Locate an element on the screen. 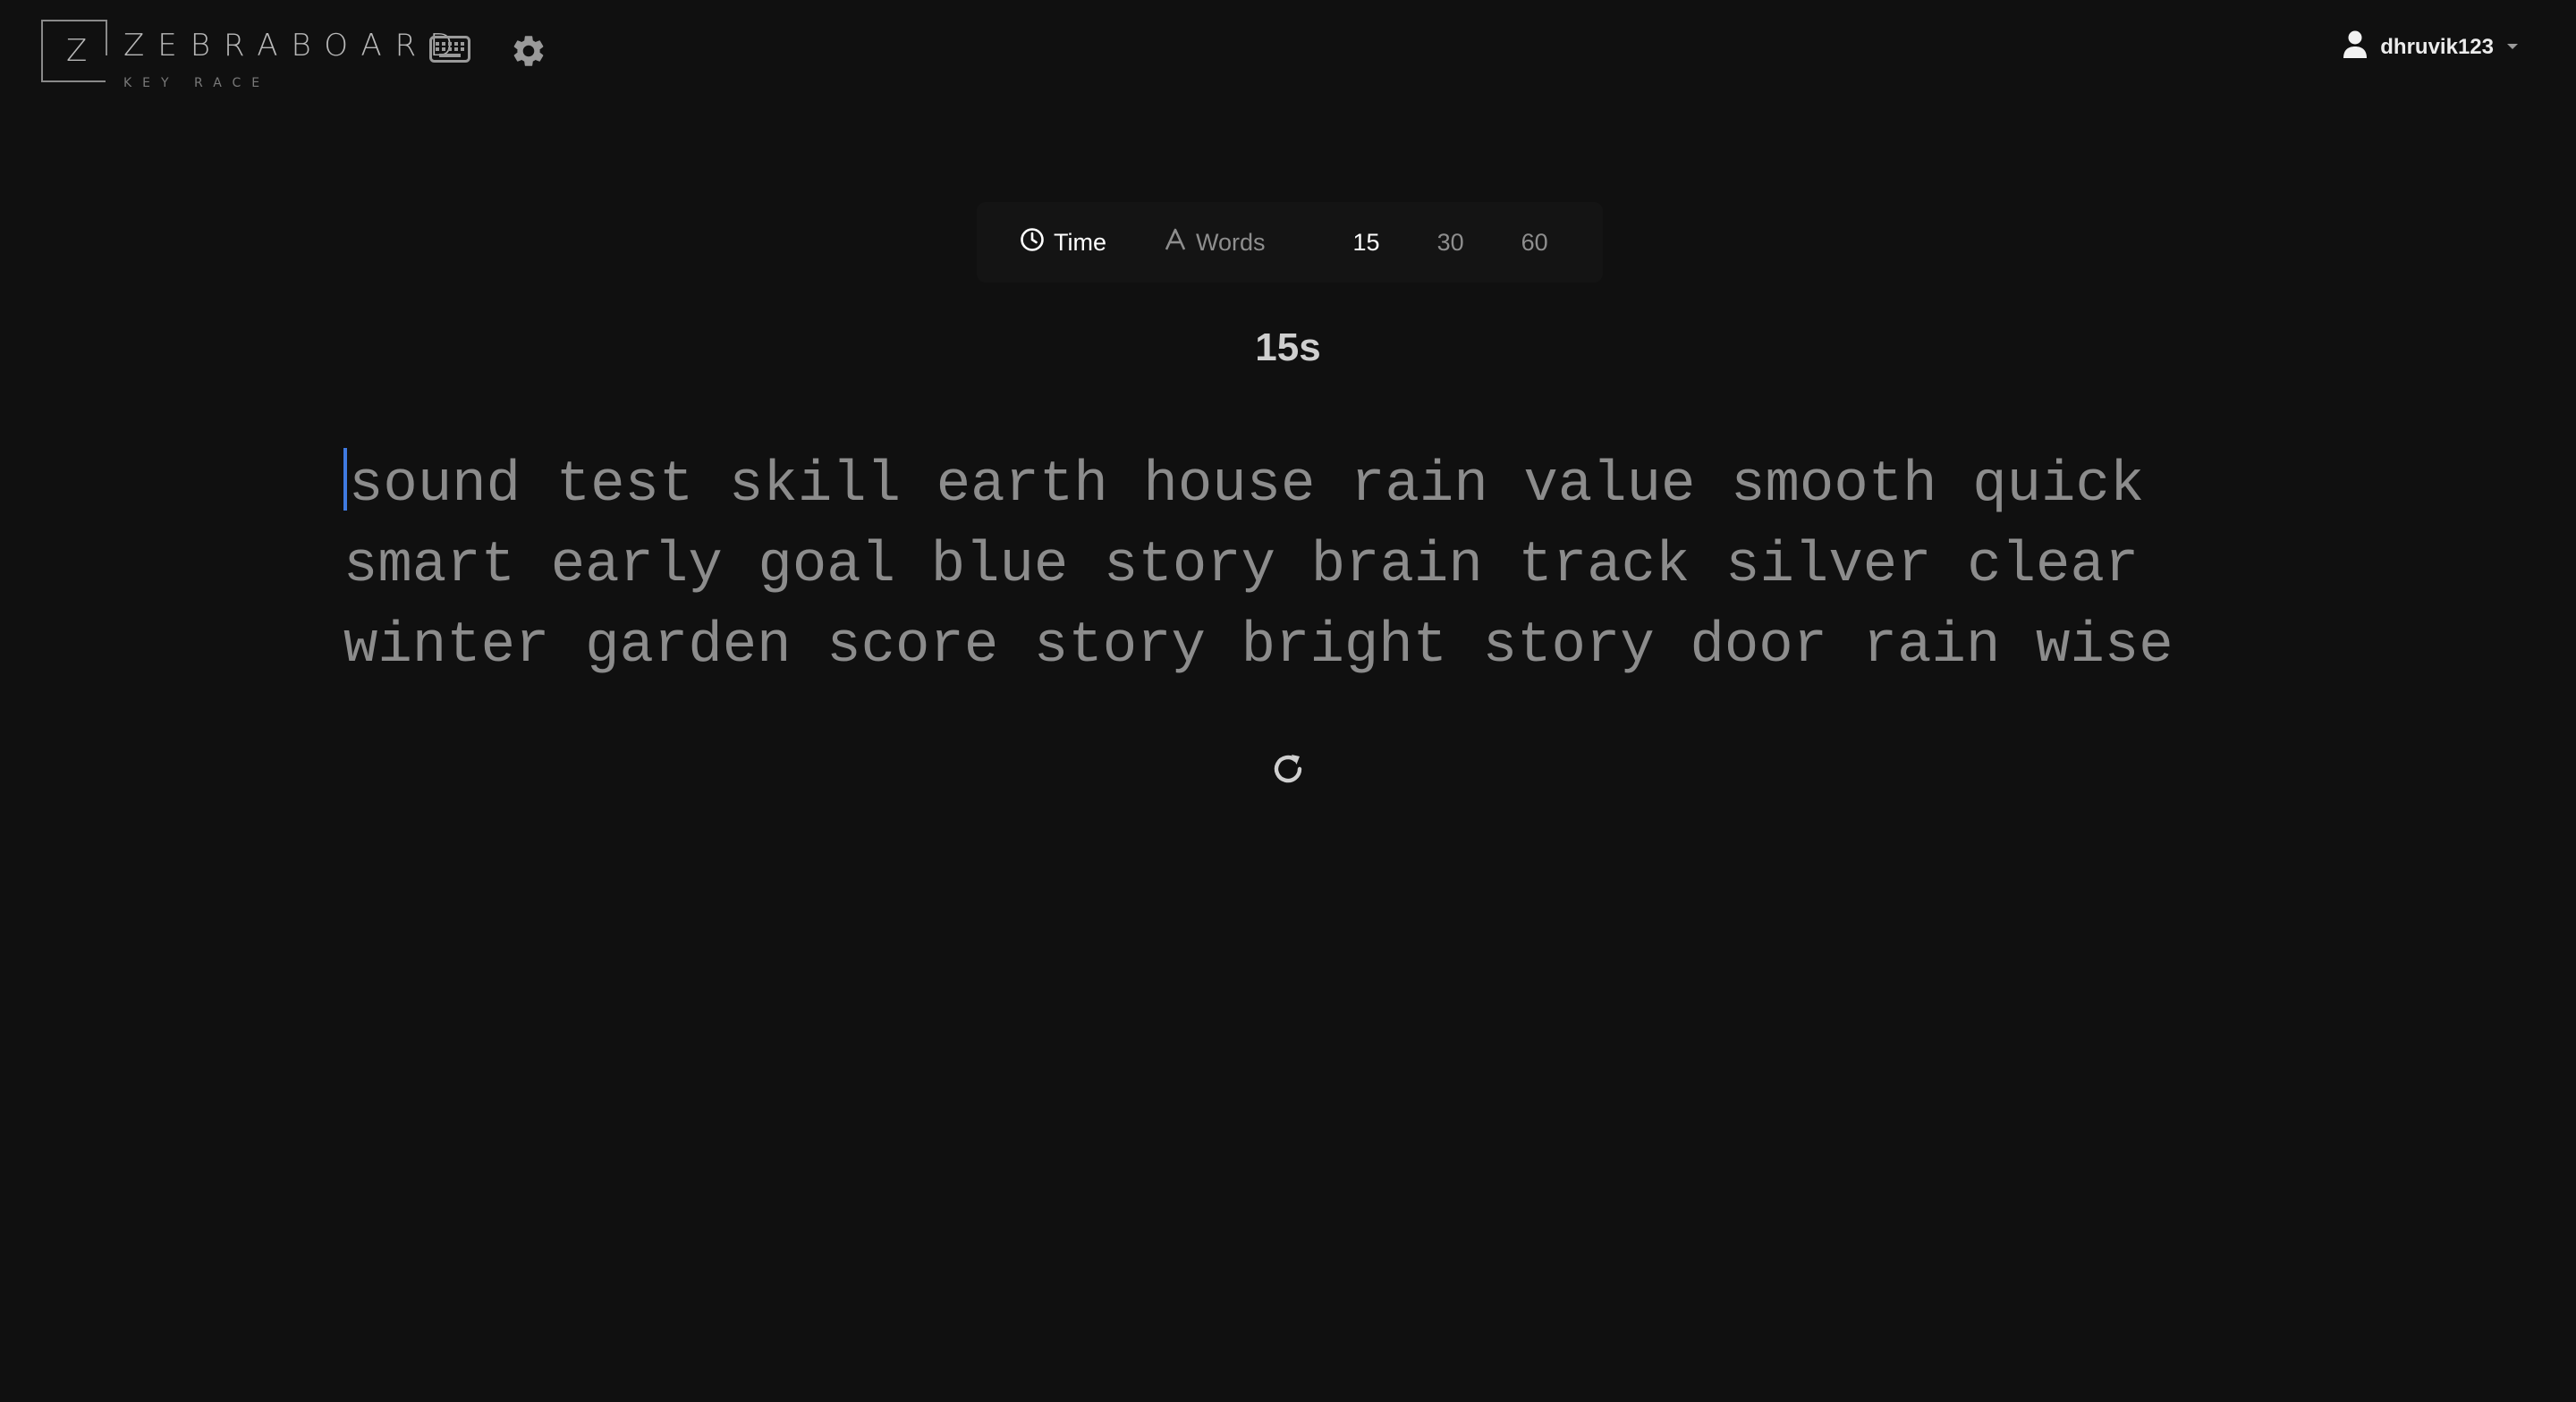 This screenshot has width=2576, height=1402. mode-words-button: Words is located at coordinates (1215, 243).